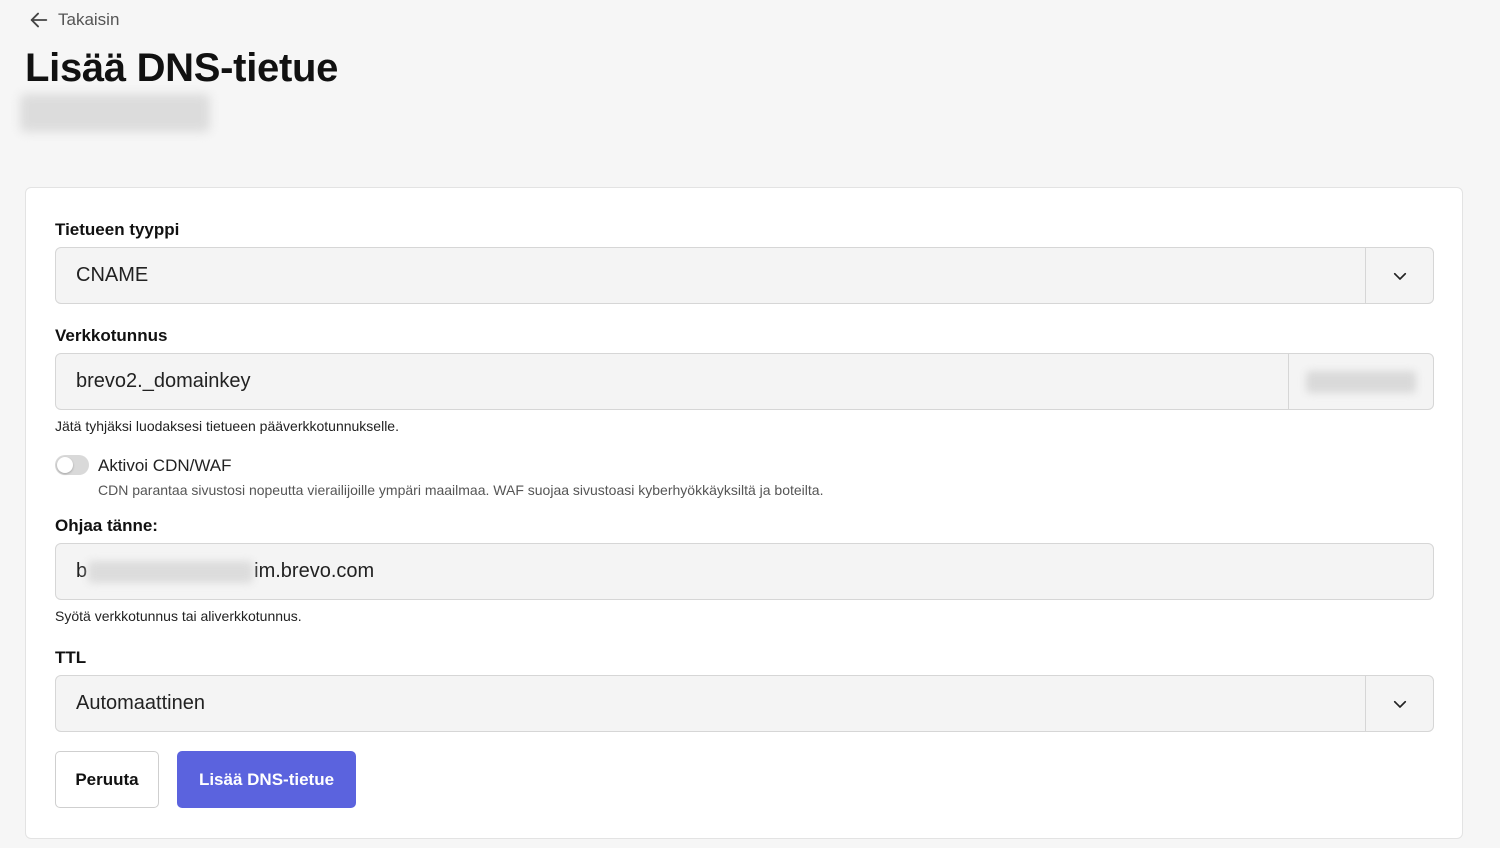  I want to click on cancel-button: Peruuta, so click(107, 779).